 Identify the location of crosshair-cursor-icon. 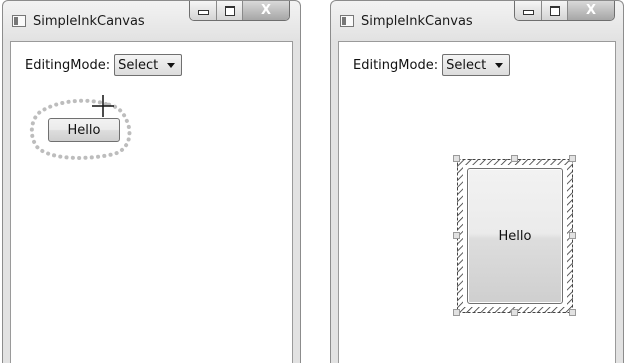
(103, 106).